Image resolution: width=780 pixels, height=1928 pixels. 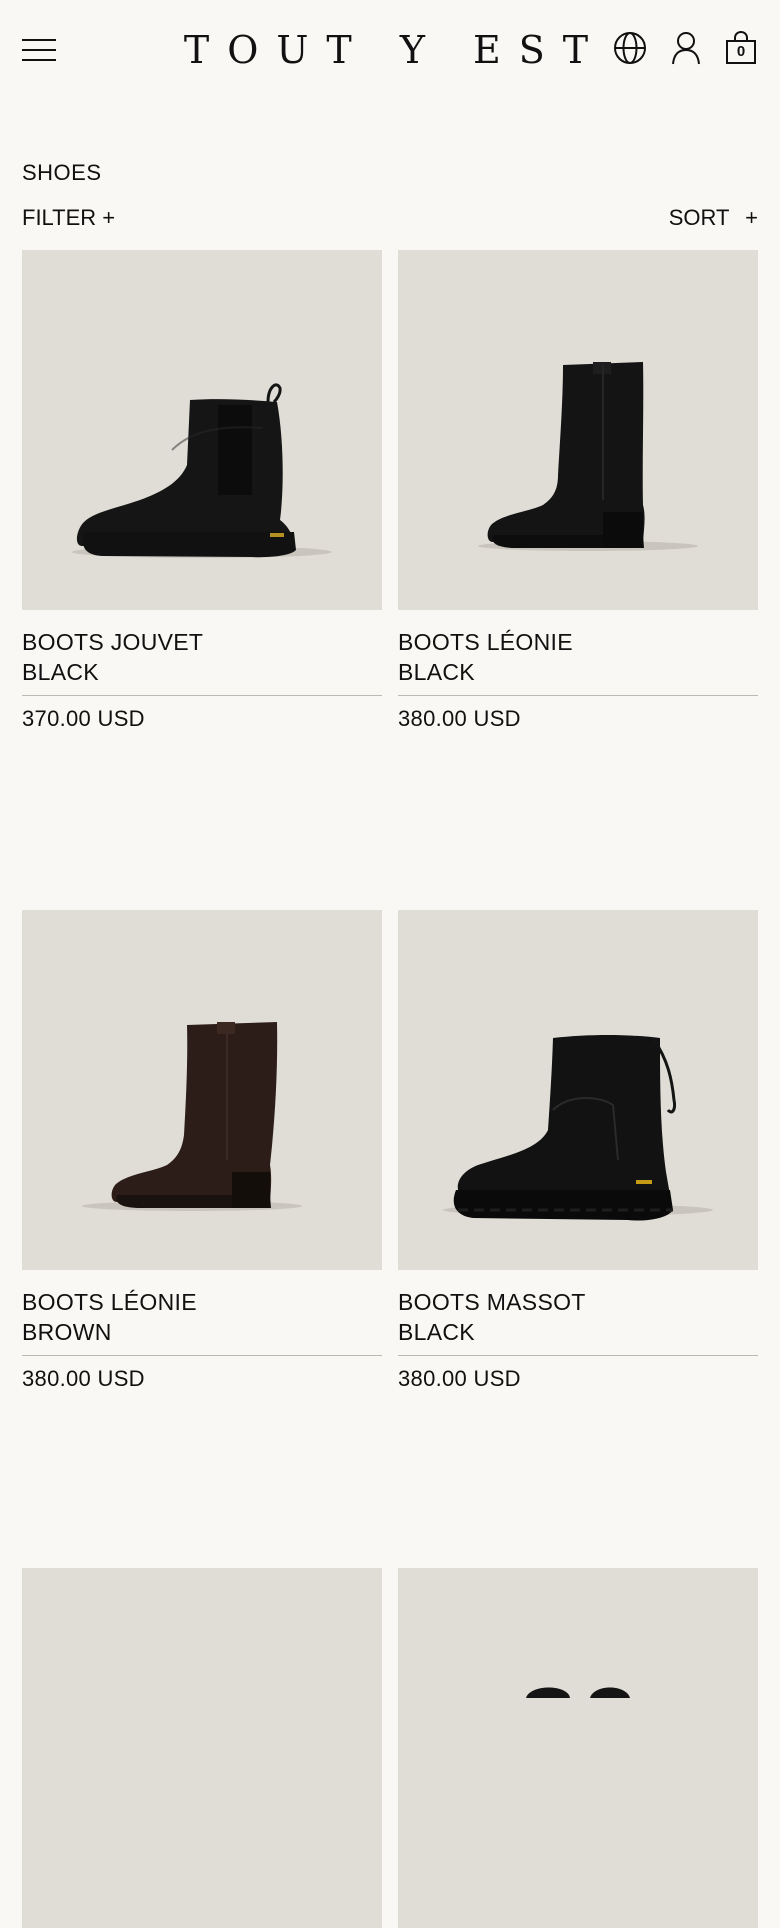 What do you see at coordinates (83, 718) in the screenshot?
I see `product-price: 370.00 USD` at bounding box center [83, 718].